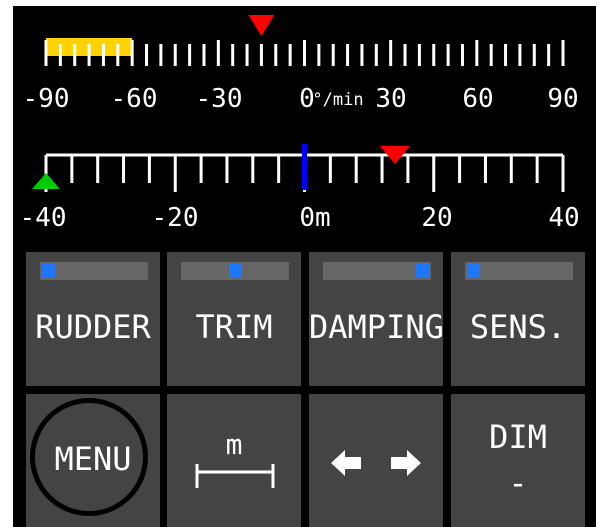 Image resolution: width=600 pixels, height=527 pixels. Describe the element at coordinates (406, 463) in the screenshot. I see `right-arrow-icon` at that location.